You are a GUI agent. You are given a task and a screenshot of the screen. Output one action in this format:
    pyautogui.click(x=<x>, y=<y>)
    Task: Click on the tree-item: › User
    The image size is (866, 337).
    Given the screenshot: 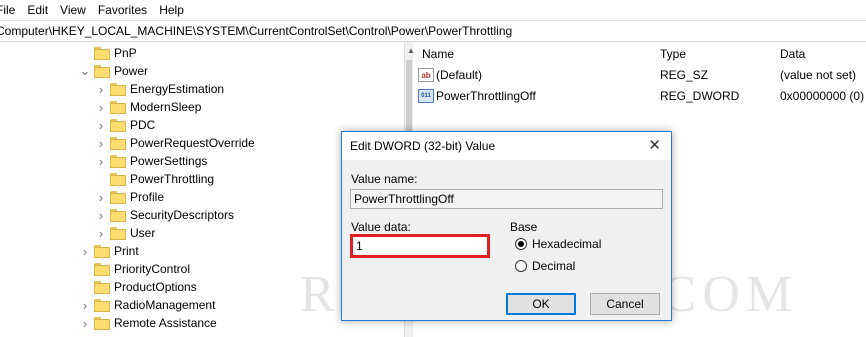 What is the action you would take?
    pyautogui.click(x=126, y=233)
    